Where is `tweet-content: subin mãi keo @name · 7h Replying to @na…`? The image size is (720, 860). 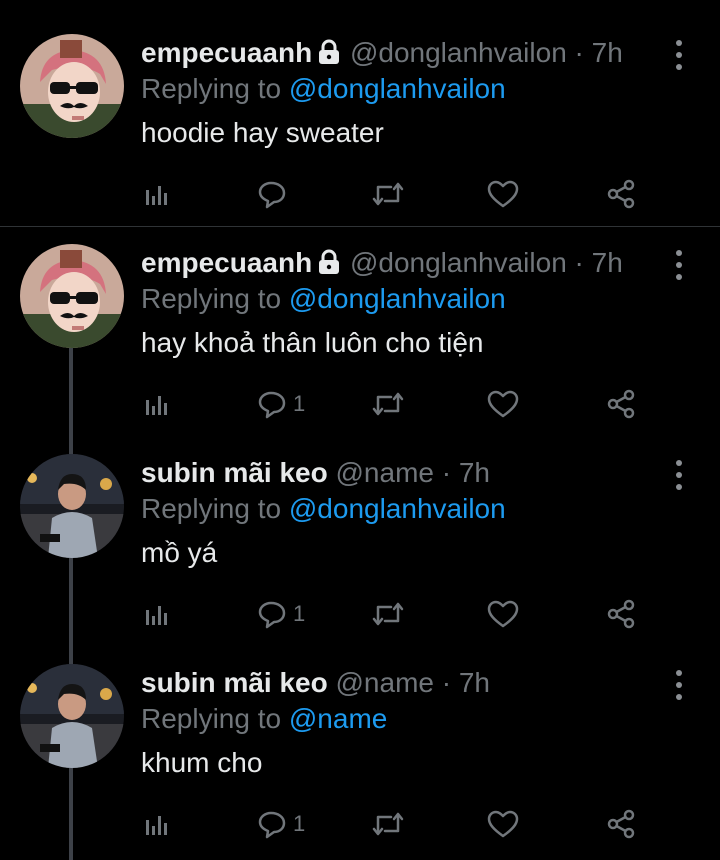
tweet-content: subin mãi keo @name · 7h Replying to @na… is located at coordinates (400, 723).